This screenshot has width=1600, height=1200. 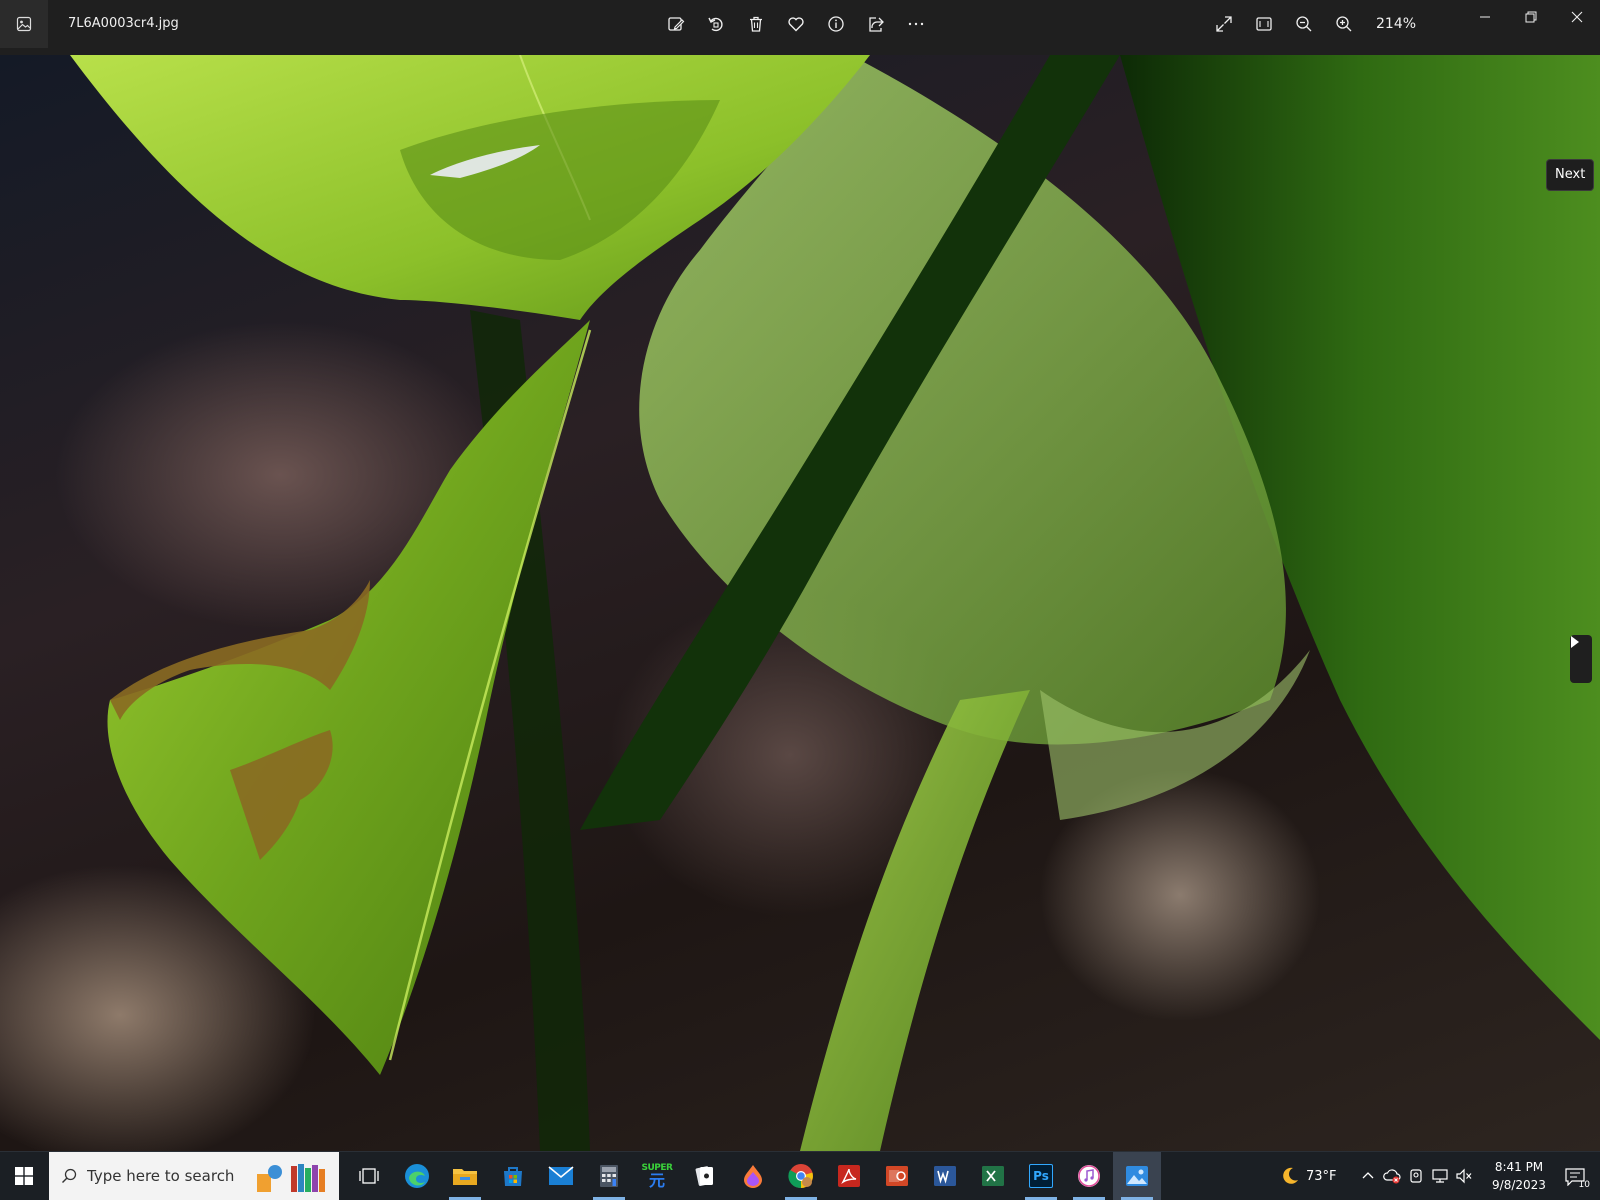 I want to click on delete-icon, so click(x=756, y=24).